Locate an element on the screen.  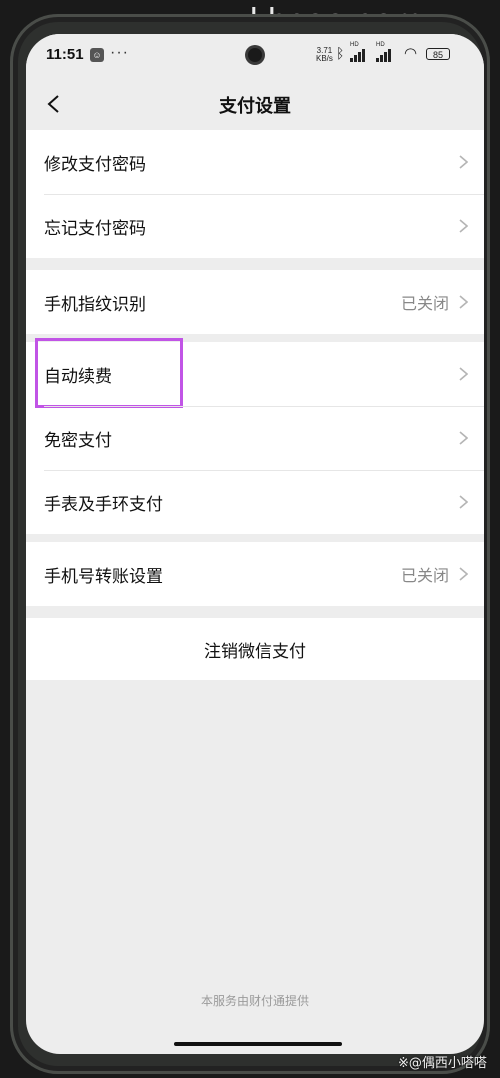
cancel-wechat-pay-button: 注销微信支付 is located at coordinates (255, 649).